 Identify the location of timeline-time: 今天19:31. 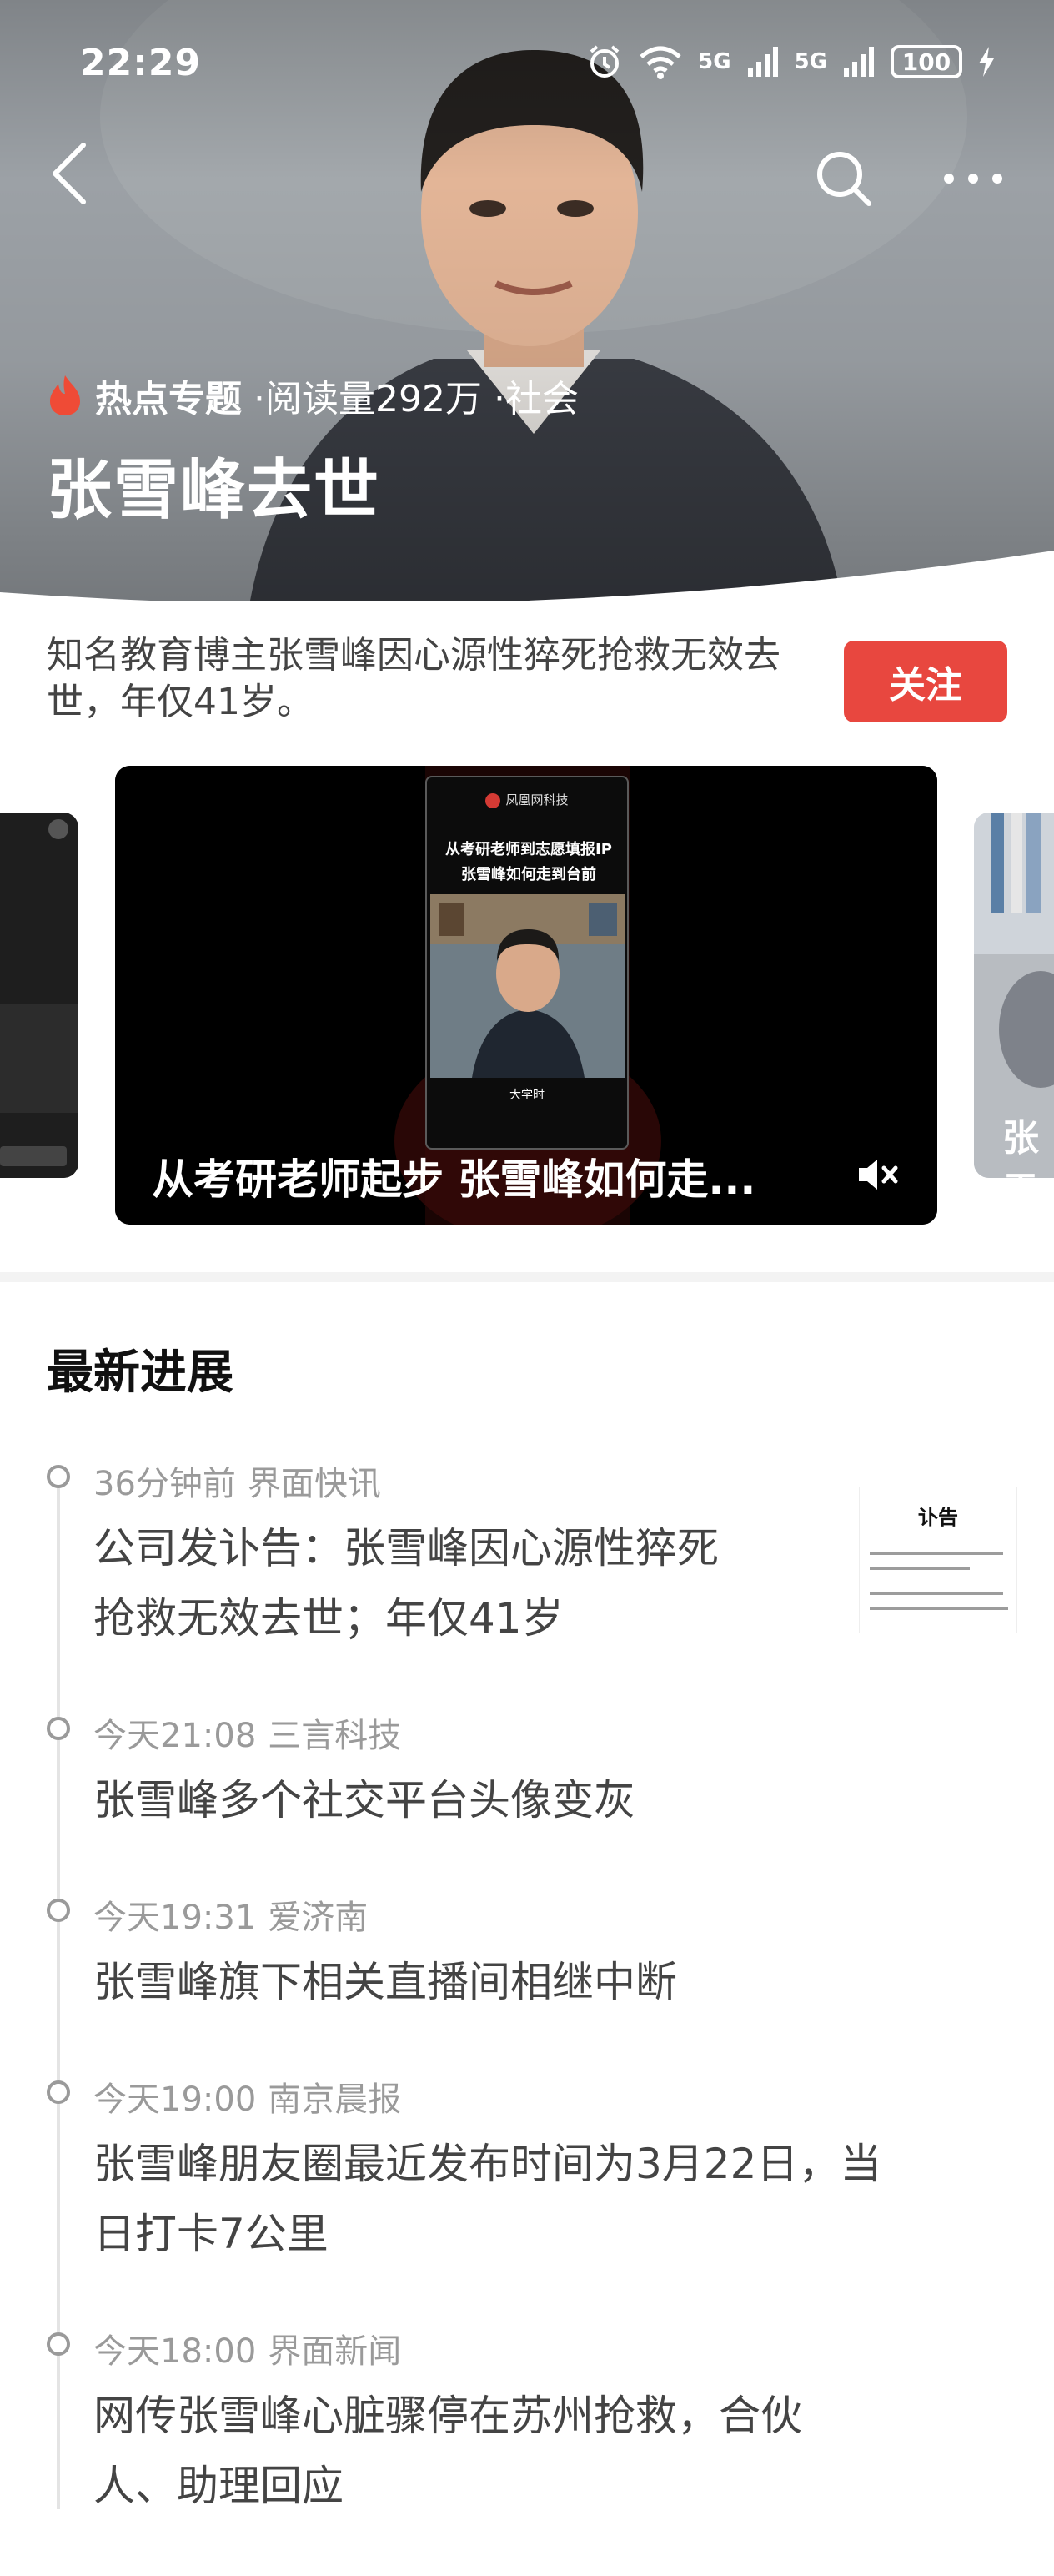
(175, 1918).